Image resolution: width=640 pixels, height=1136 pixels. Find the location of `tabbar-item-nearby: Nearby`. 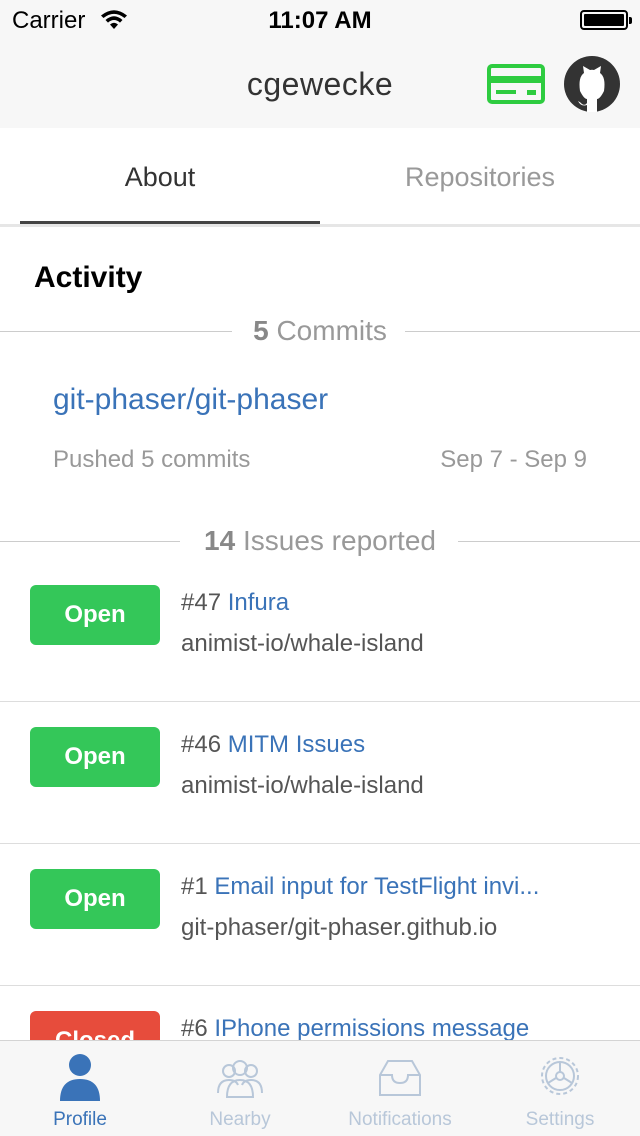

tabbar-item-nearby: Nearby is located at coordinates (240, 1088).